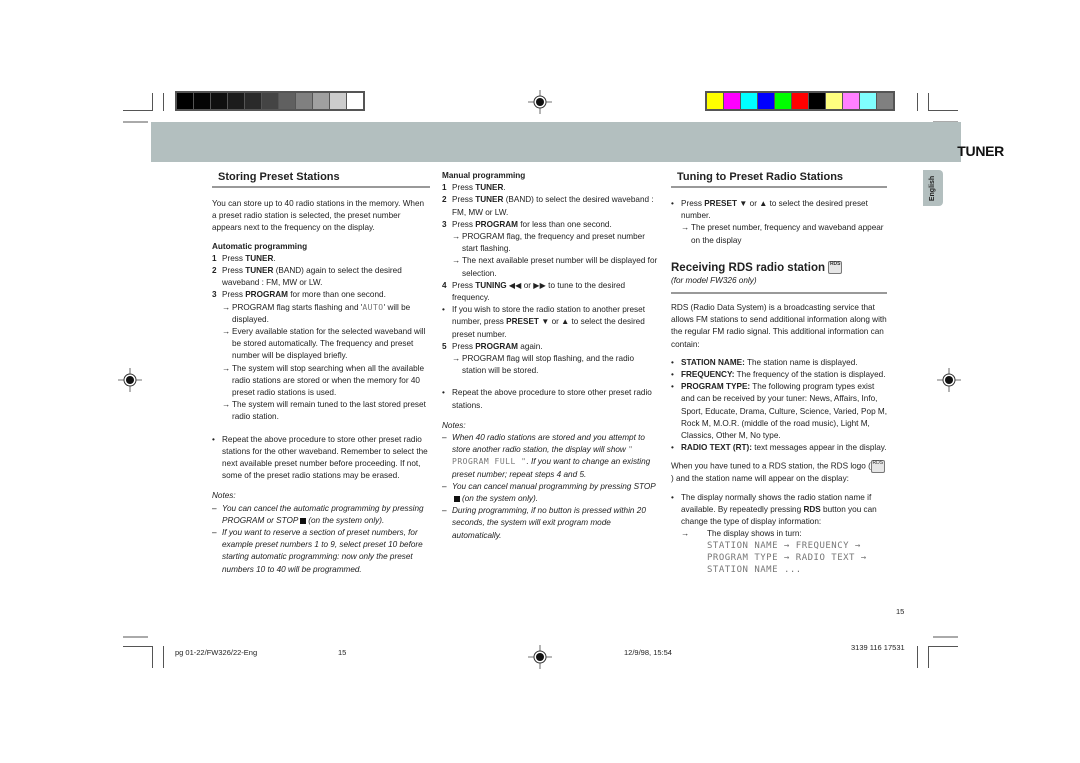 The image size is (1080, 763). I want to click on rds-model-note: (for model FW326 only), so click(779, 285).